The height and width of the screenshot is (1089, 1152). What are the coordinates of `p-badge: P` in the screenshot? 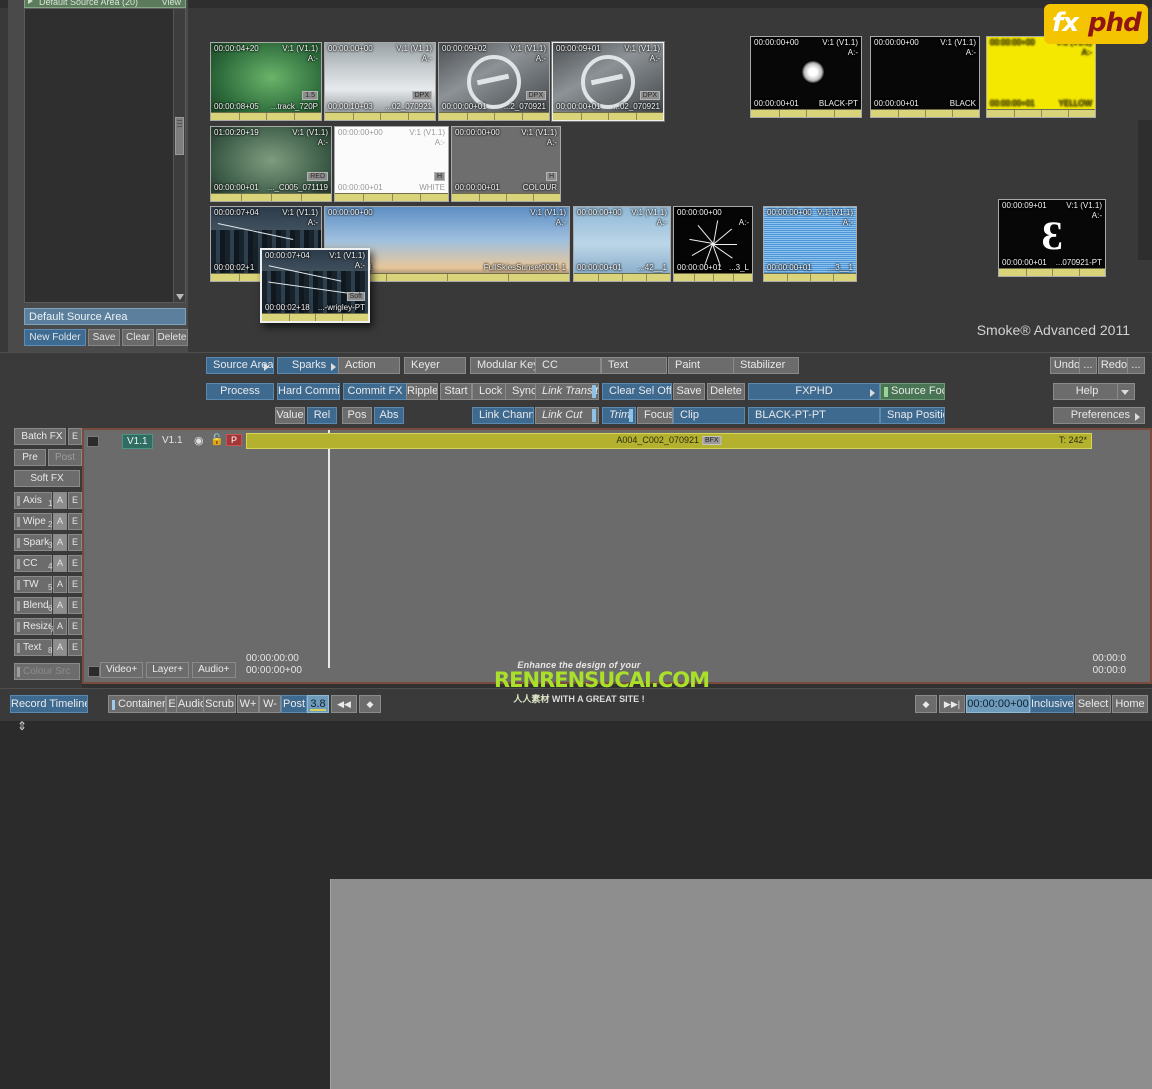 It's located at (234, 440).